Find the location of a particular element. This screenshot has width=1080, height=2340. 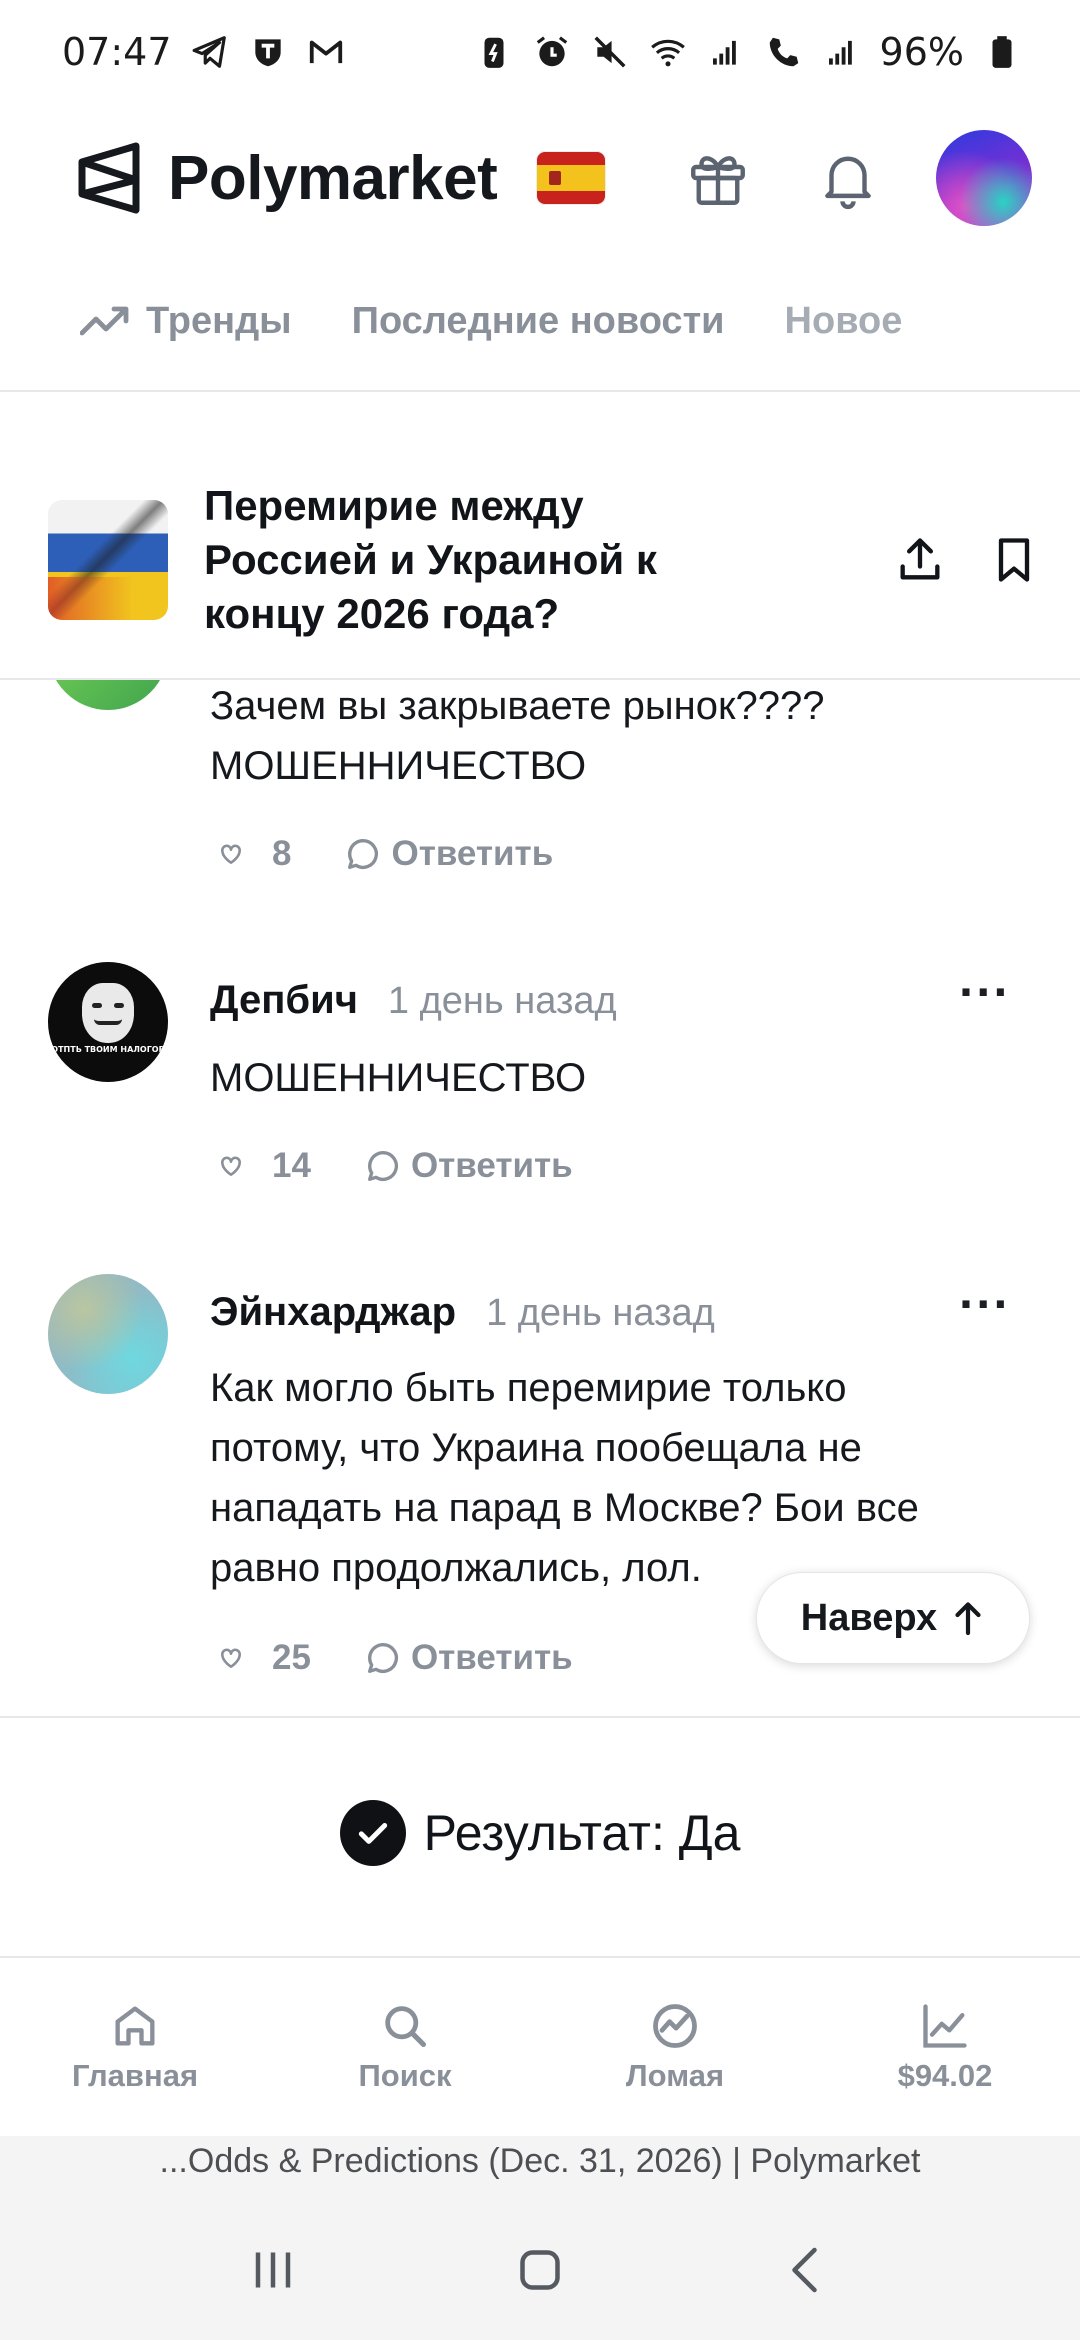

portfolio-chart-icon is located at coordinates (945, 2026).